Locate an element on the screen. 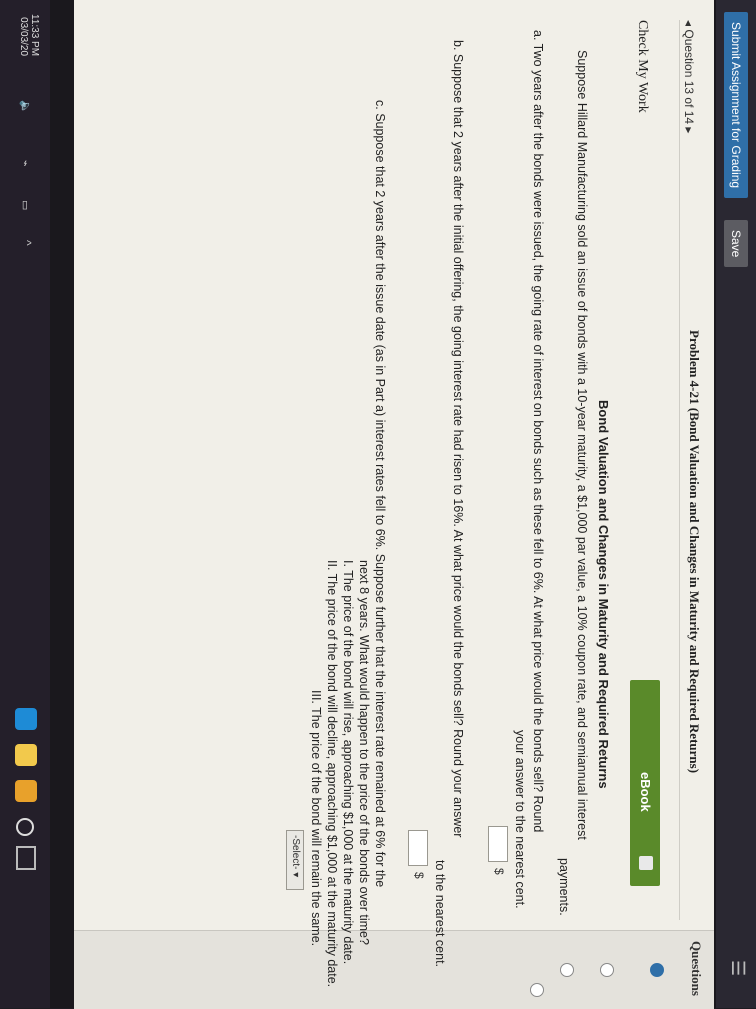 This screenshot has height=1009, width=756. ebook-label: eBook is located at coordinates (645, 792).